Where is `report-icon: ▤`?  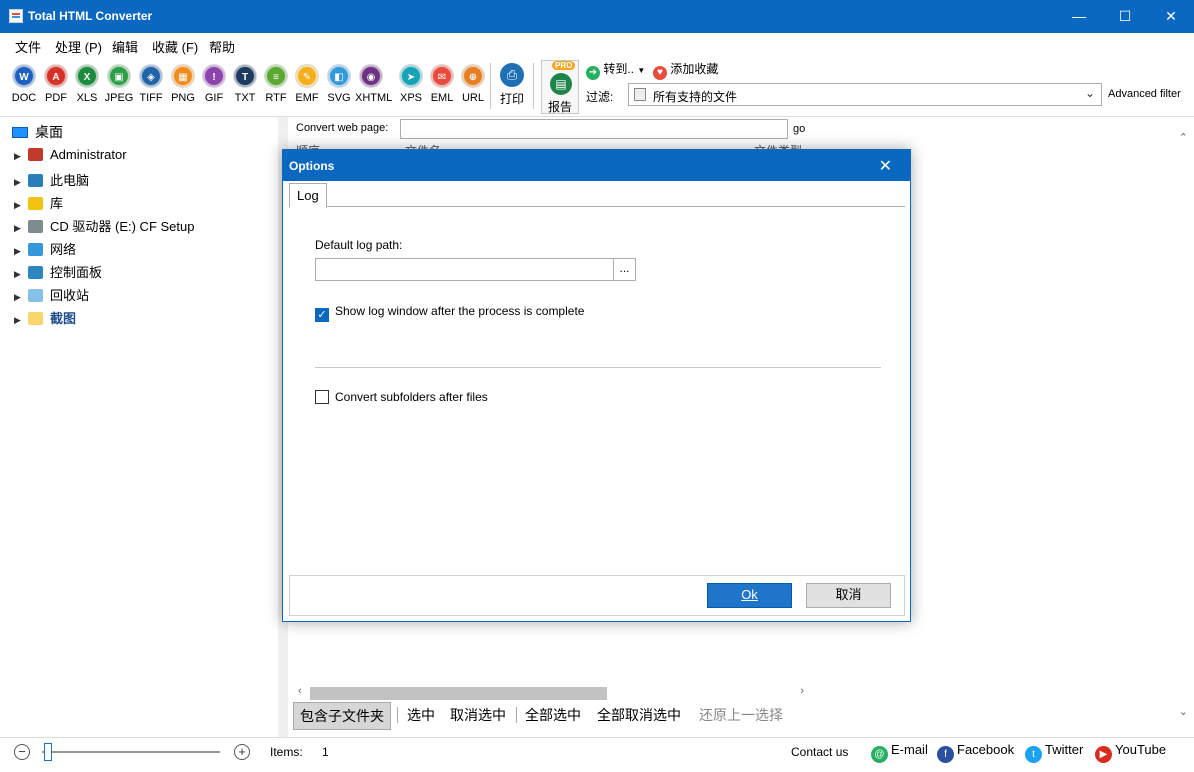
report-icon: ▤ is located at coordinates (561, 84).